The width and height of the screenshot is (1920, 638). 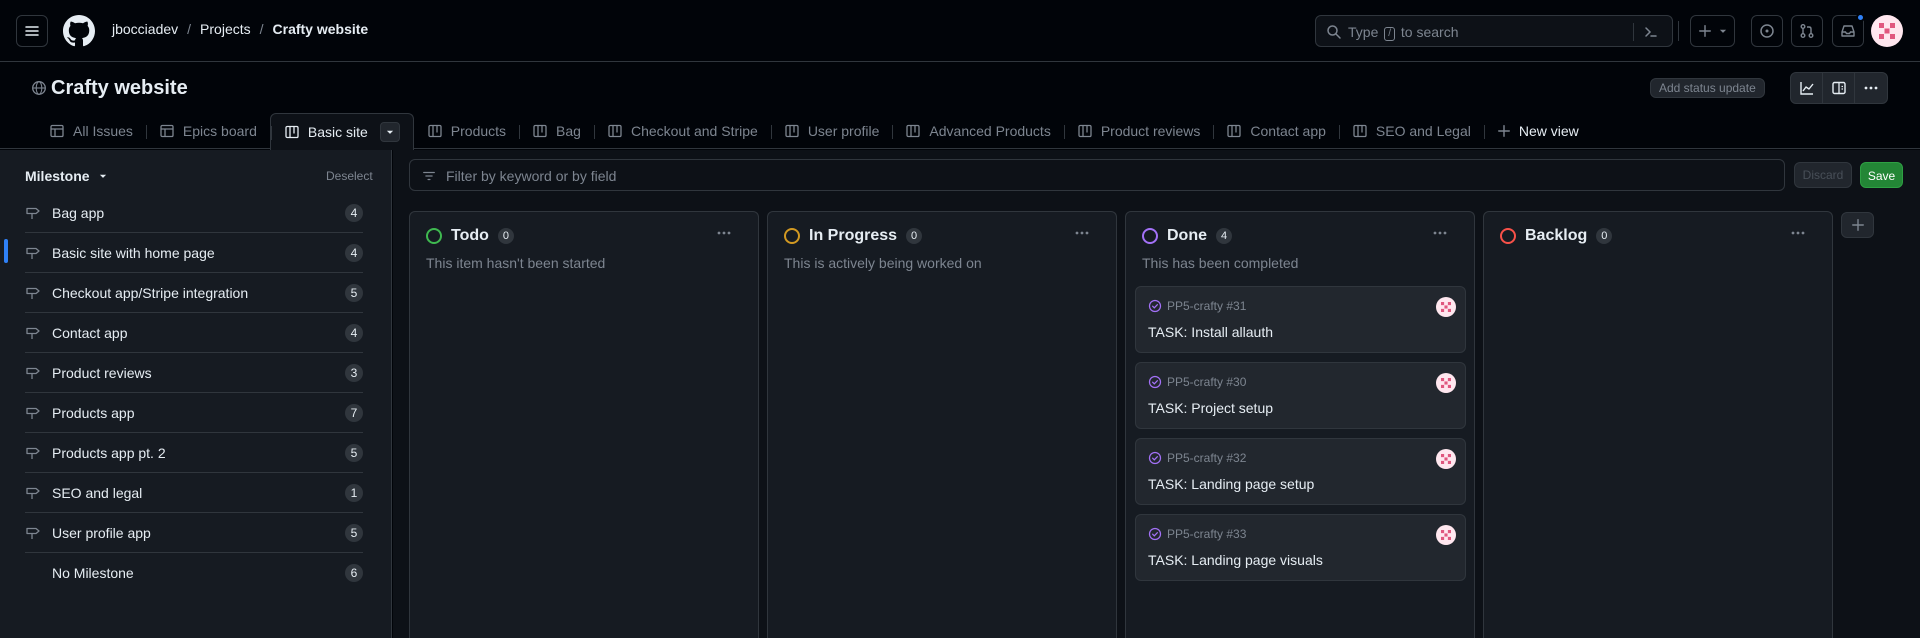 I want to click on add-status-update-button: Add status update, so click(x=1707, y=88).